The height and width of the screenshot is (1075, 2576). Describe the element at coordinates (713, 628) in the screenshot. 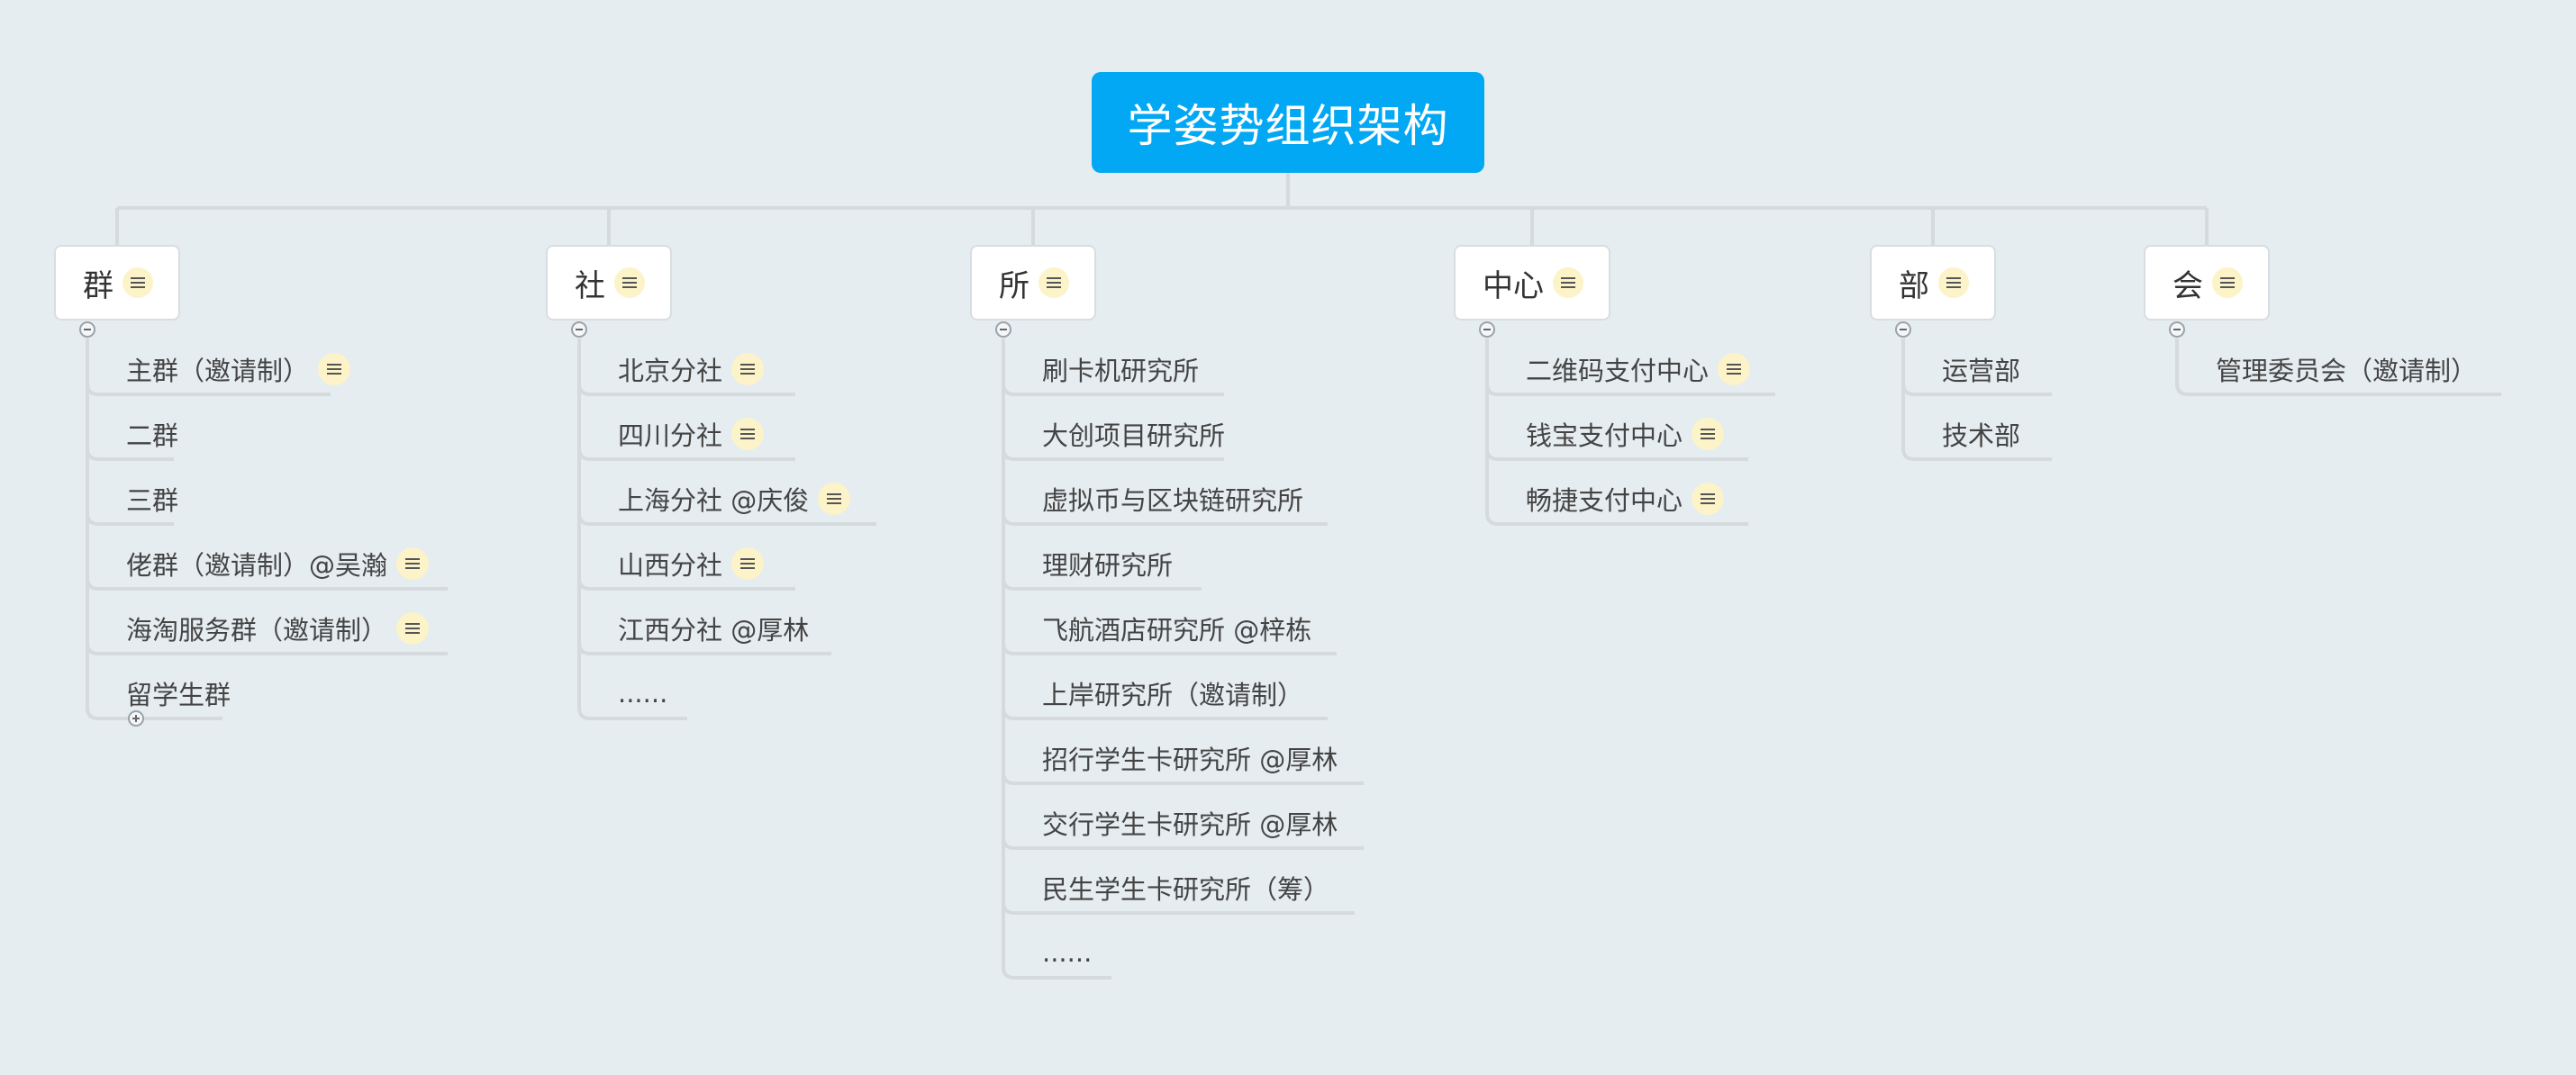

I see `subtopic: 江西分社 @厚林` at that location.